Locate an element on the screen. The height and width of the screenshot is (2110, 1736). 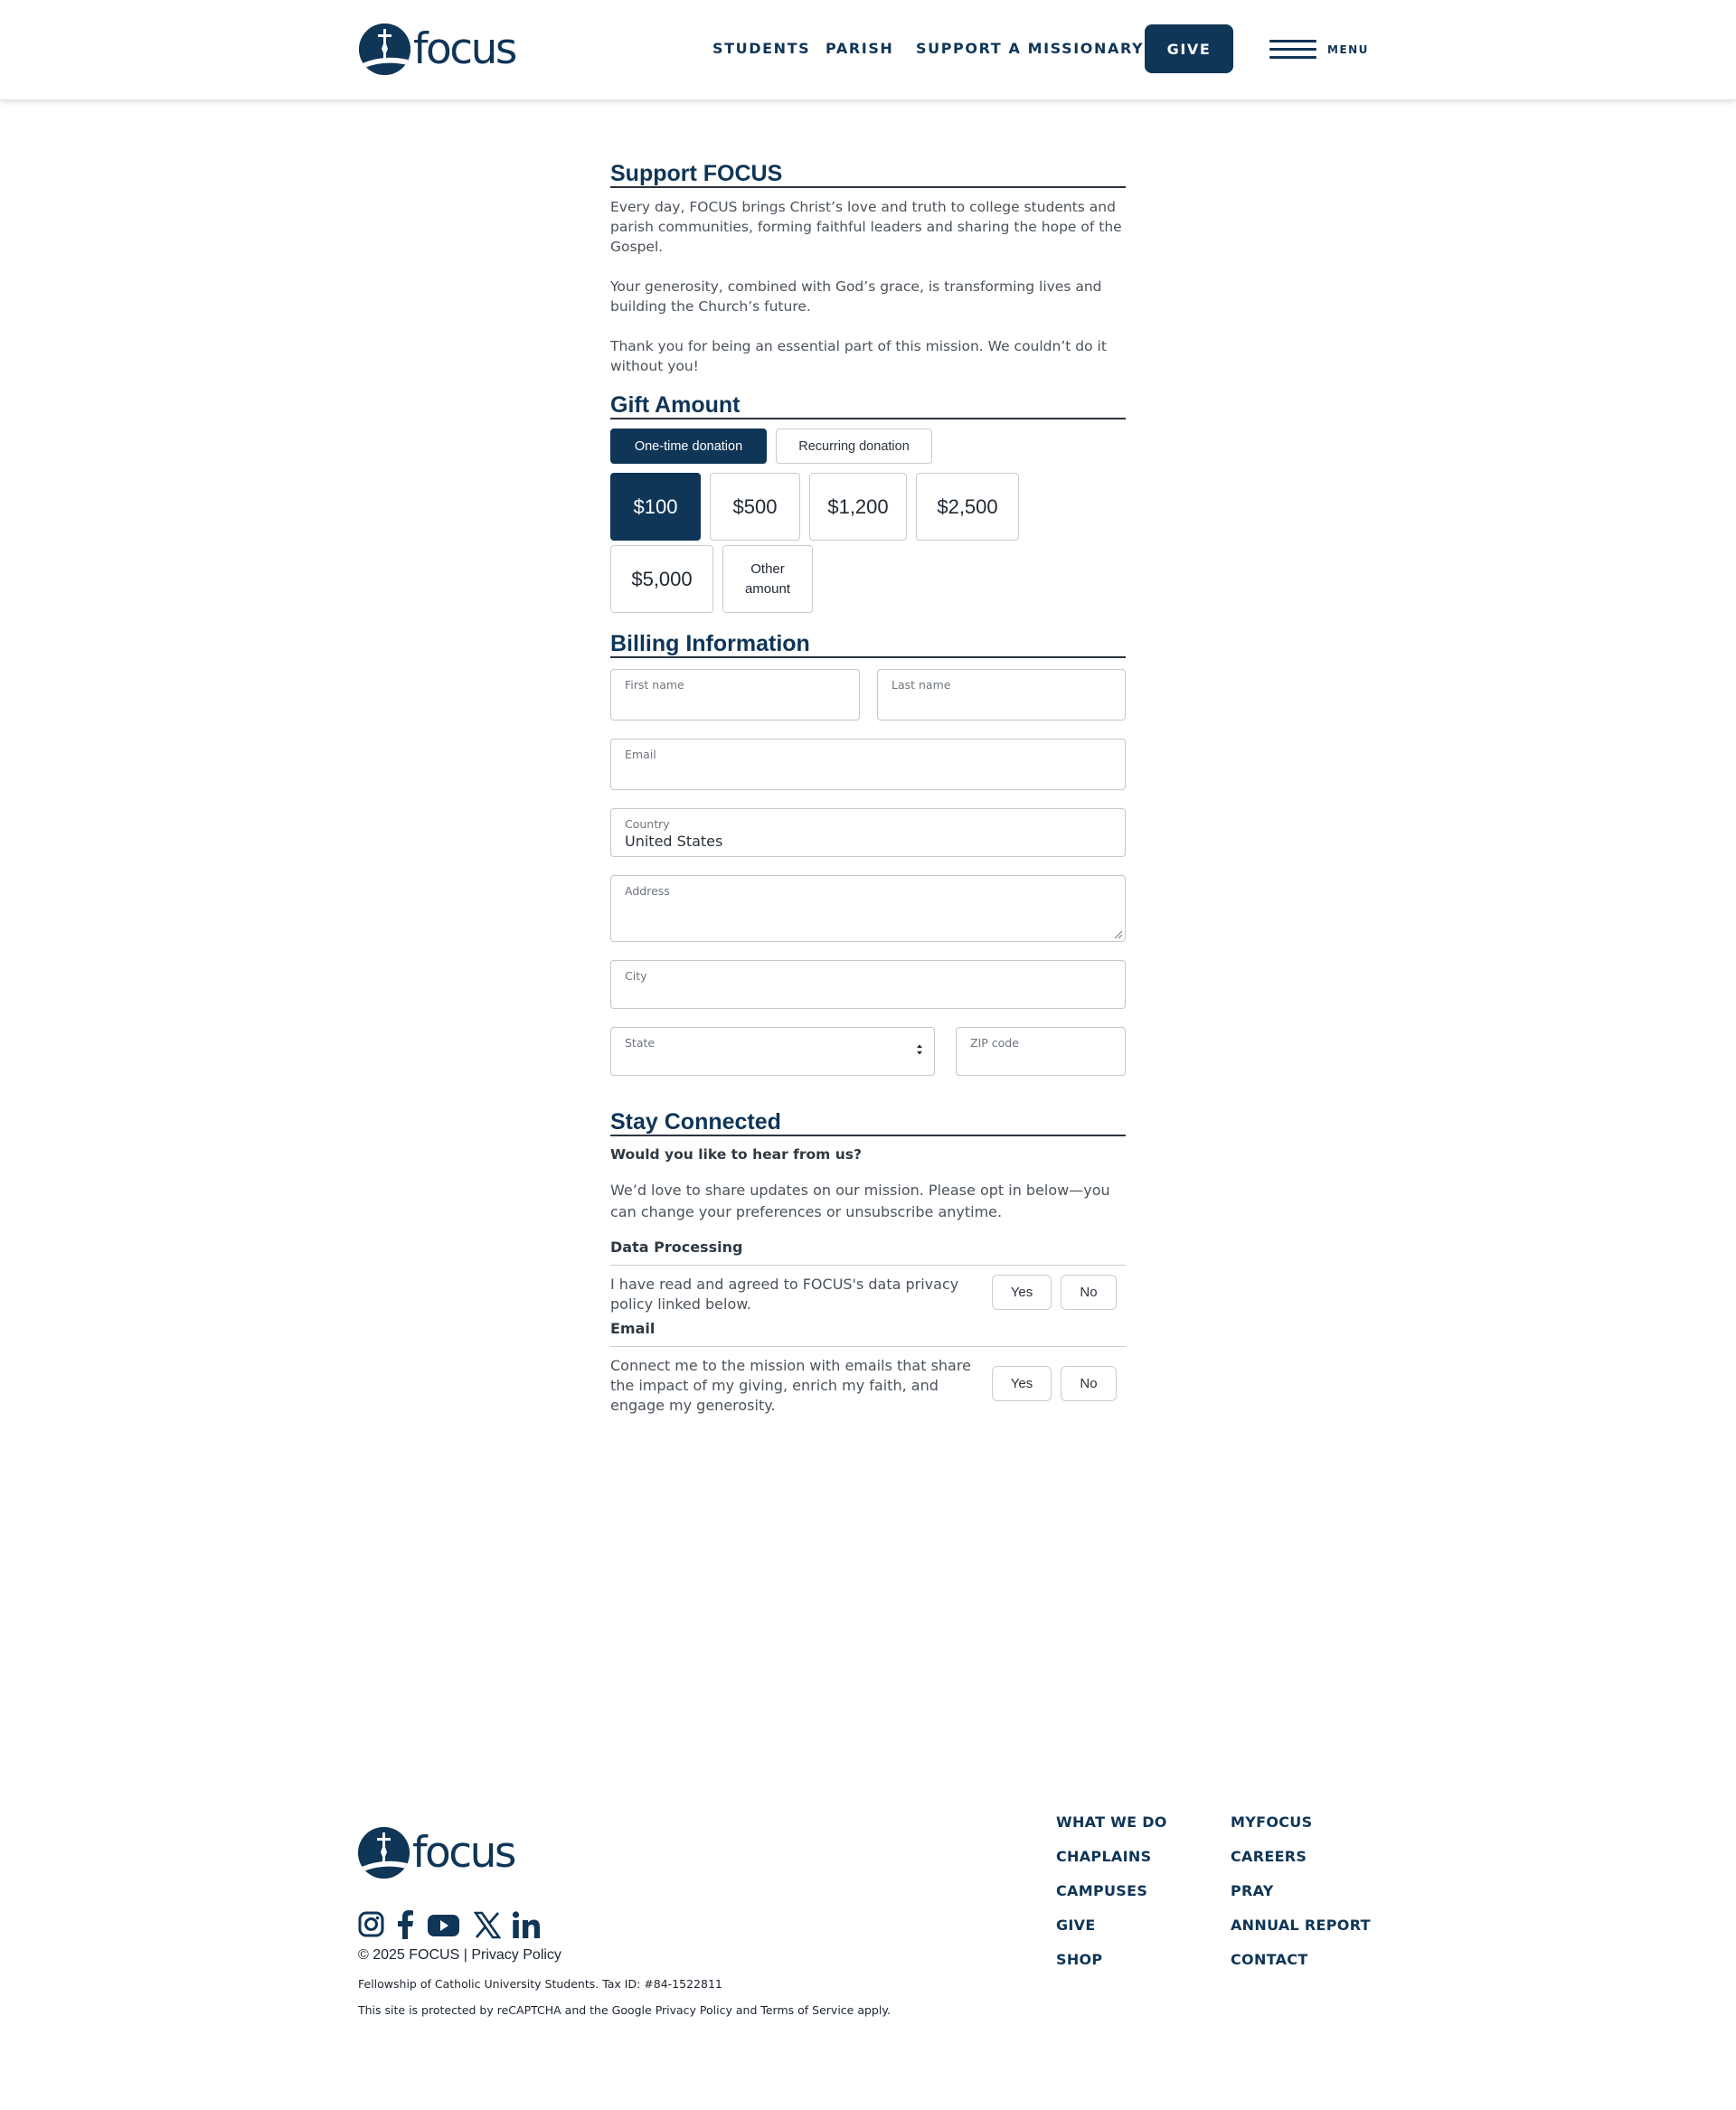
facebook-icon is located at coordinates (405, 1924).